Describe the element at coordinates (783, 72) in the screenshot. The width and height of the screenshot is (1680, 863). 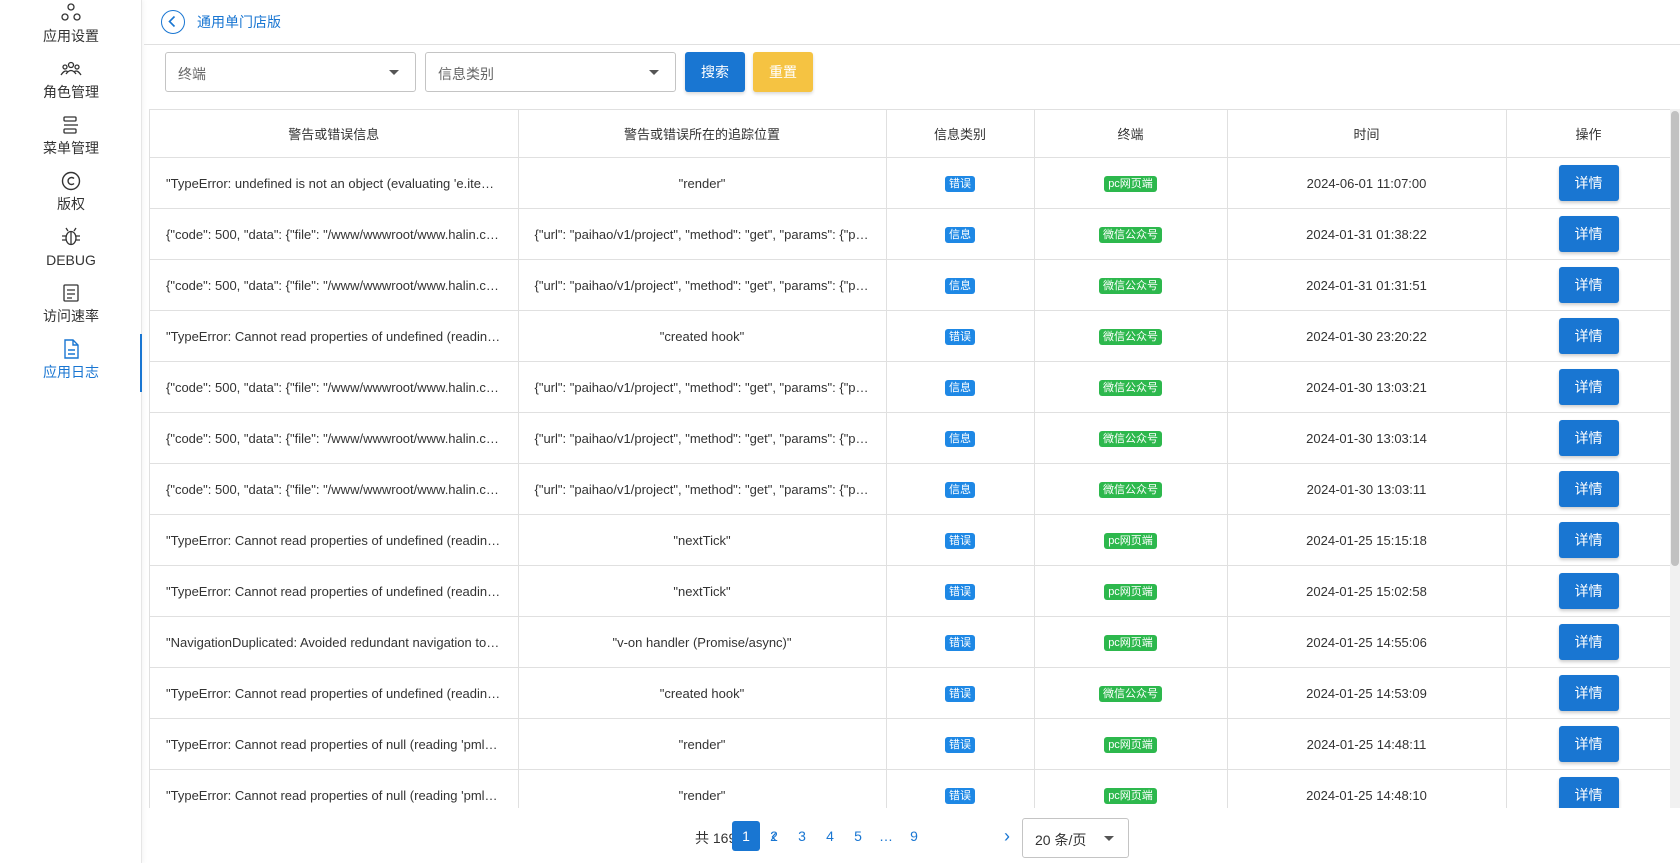
I see `reset-button: 重置` at that location.